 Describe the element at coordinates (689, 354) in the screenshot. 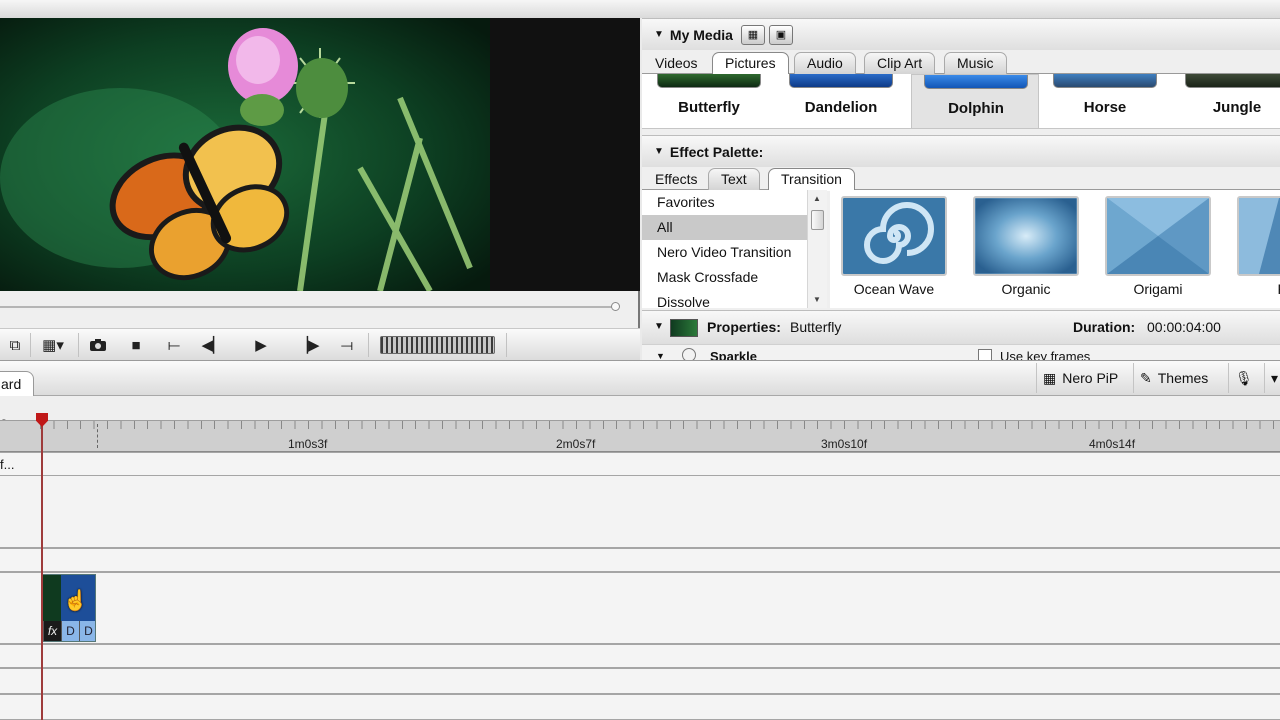

I see `eye-icon` at that location.